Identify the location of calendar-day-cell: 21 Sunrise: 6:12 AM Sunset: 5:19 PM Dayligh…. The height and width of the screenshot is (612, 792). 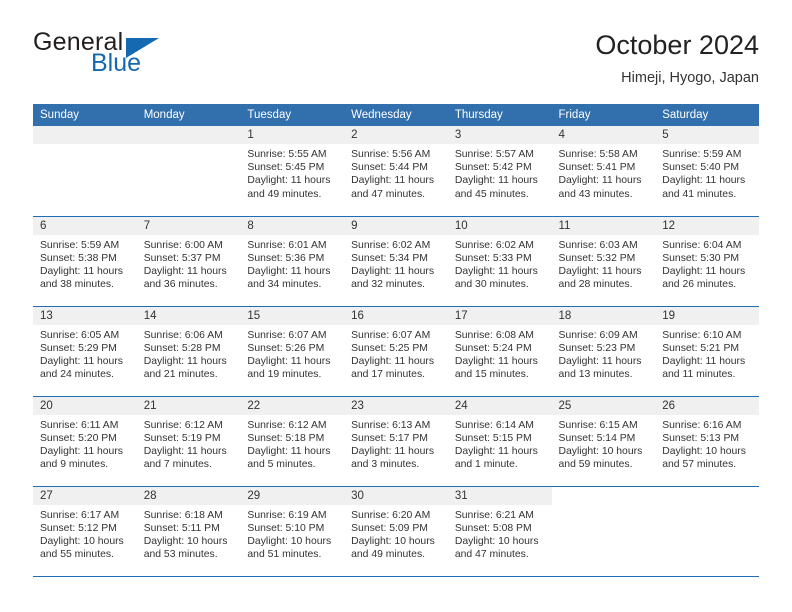
(188, 441).